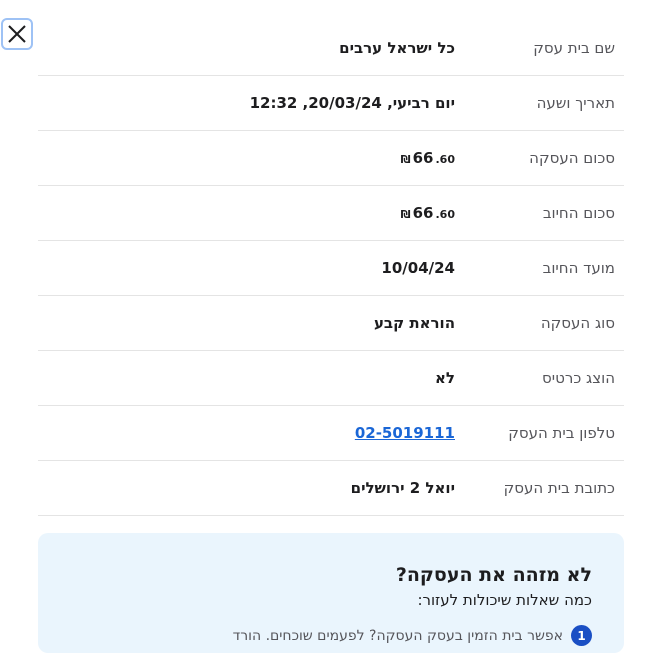 Image resolution: width=657 pixels, height=653 pixels. I want to click on detail-label: מועד החיוב, so click(578, 268).